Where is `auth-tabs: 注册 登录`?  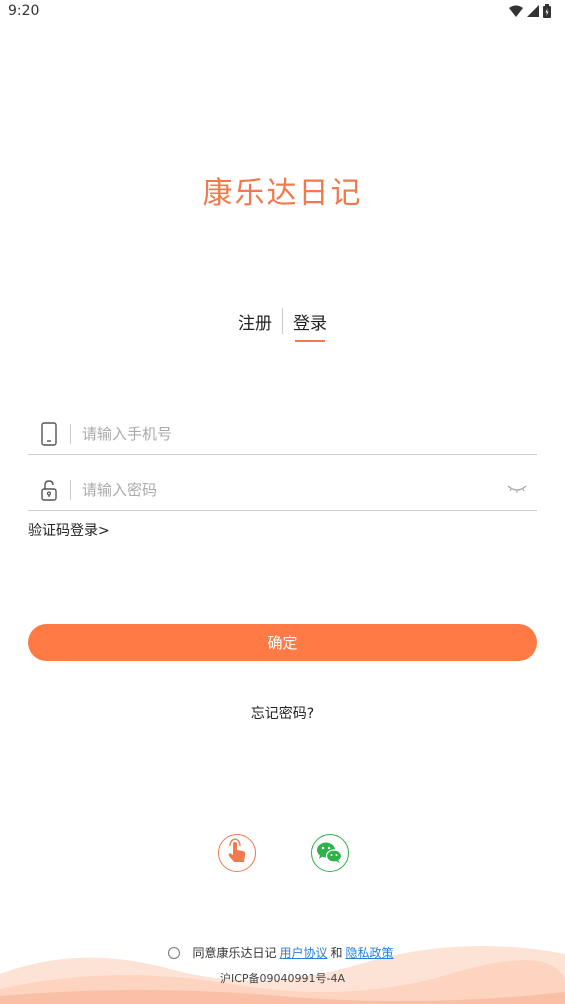
auth-tabs: 注册 登录 is located at coordinates (282, 325).